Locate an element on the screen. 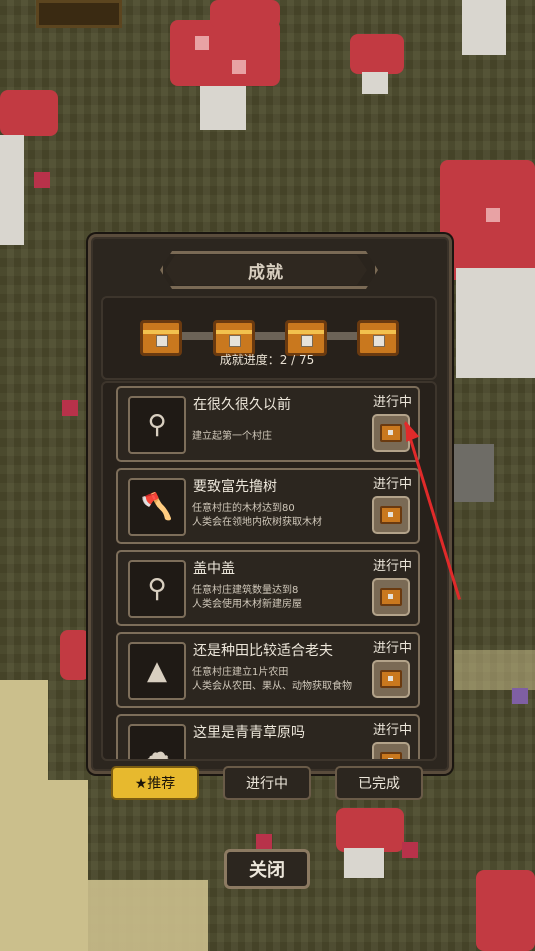 This screenshot has width=535, height=951. achievement-title: 还是种田比较适合老夫 is located at coordinates (263, 651).